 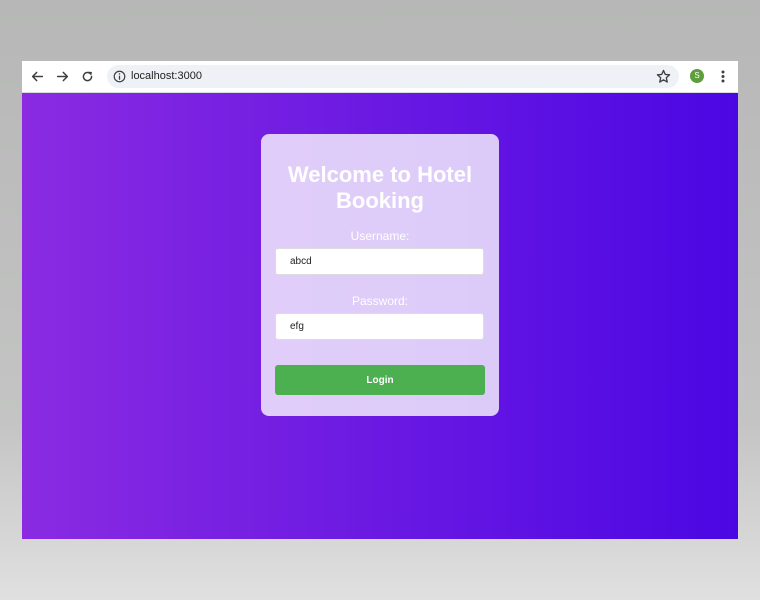 What do you see at coordinates (393, 76) in the screenshot?
I see `address-bar: localhost:3000` at bounding box center [393, 76].